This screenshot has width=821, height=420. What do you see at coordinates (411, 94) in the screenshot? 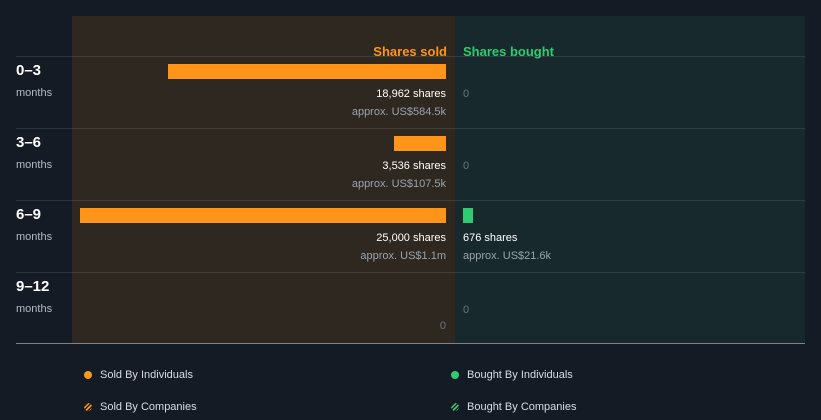
I see `sold-shares-label: 18,962 shares` at bounding box center [411, 94].